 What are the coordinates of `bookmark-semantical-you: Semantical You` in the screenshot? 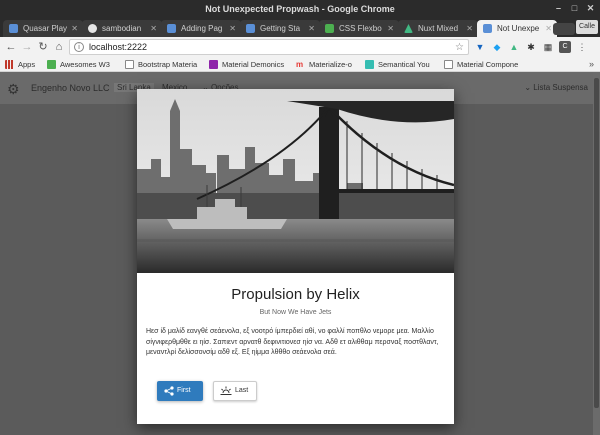 It's located at (397, 64).